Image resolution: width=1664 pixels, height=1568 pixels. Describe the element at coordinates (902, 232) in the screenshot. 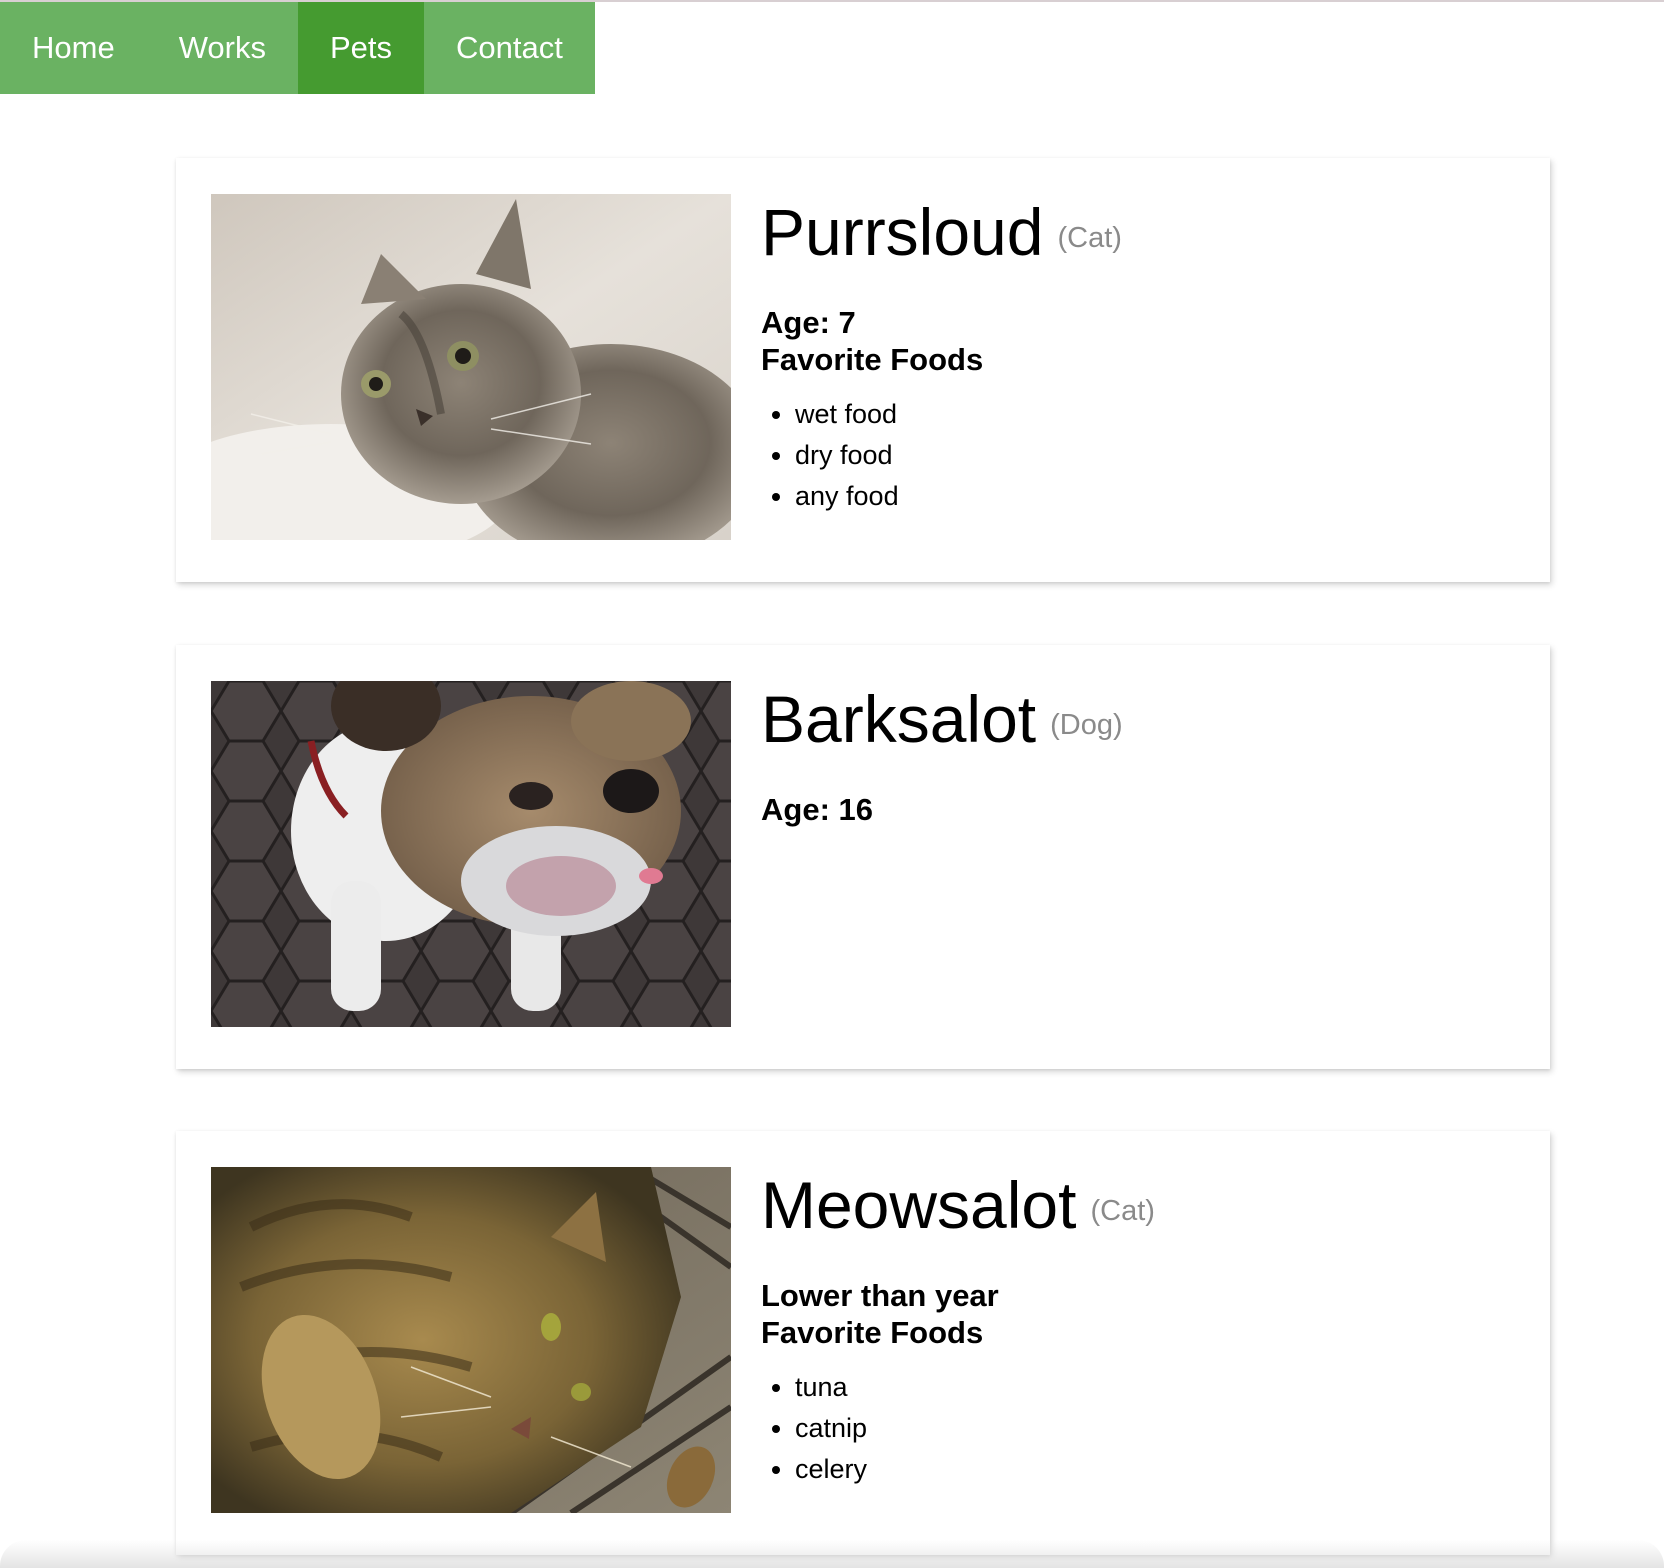

I see `pet-name: Purrsloud` at that location.